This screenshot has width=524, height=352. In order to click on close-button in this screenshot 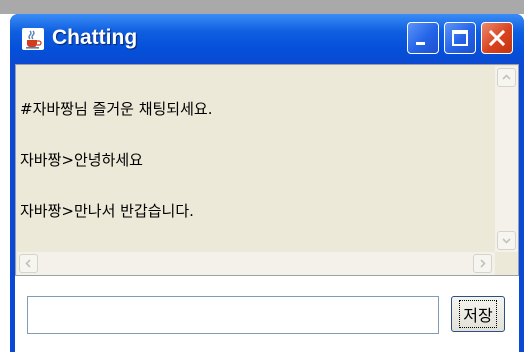, I will do `click(497, 38)`.